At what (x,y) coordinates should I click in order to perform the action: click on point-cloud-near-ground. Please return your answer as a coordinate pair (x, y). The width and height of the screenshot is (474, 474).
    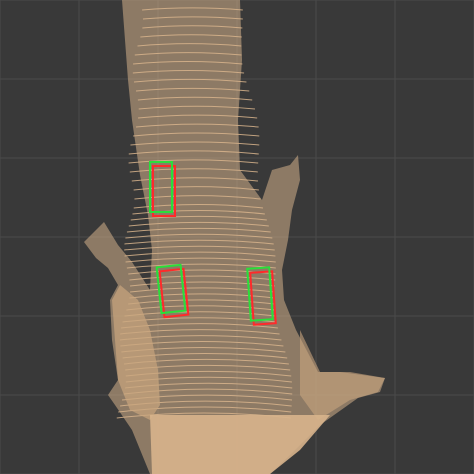
    Looking at the image, I should click on (240, 444).